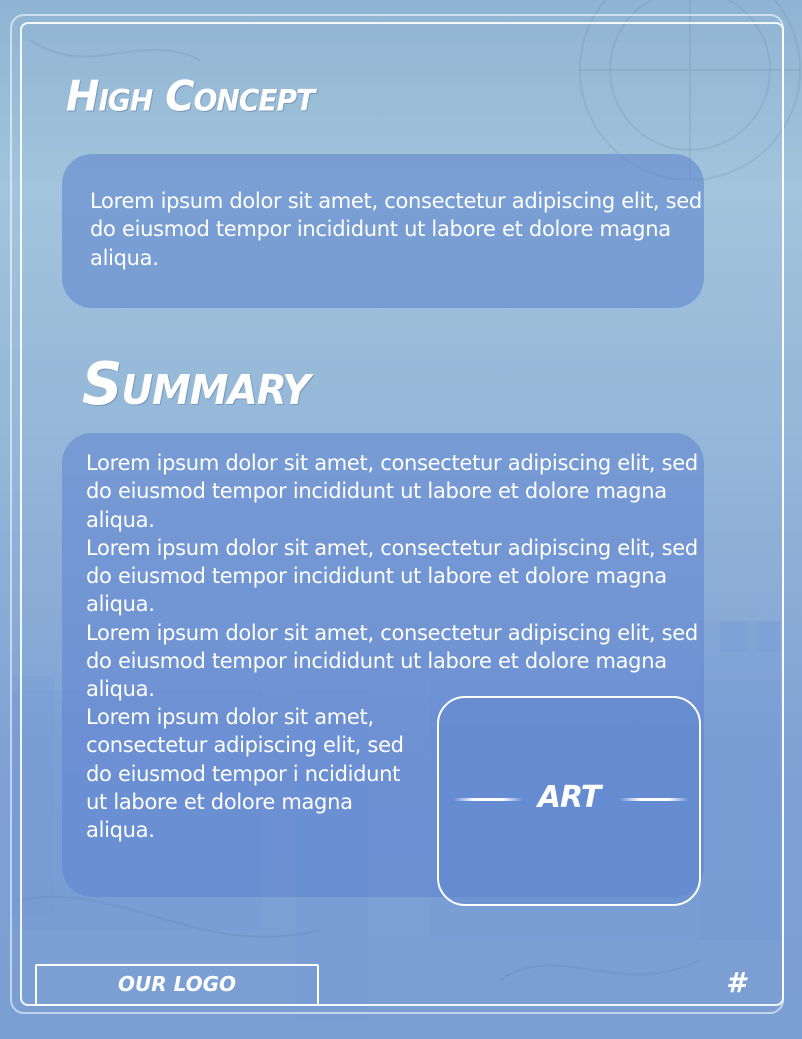  I want to click on high-concept-heading: High Concept, so click(190, 97).